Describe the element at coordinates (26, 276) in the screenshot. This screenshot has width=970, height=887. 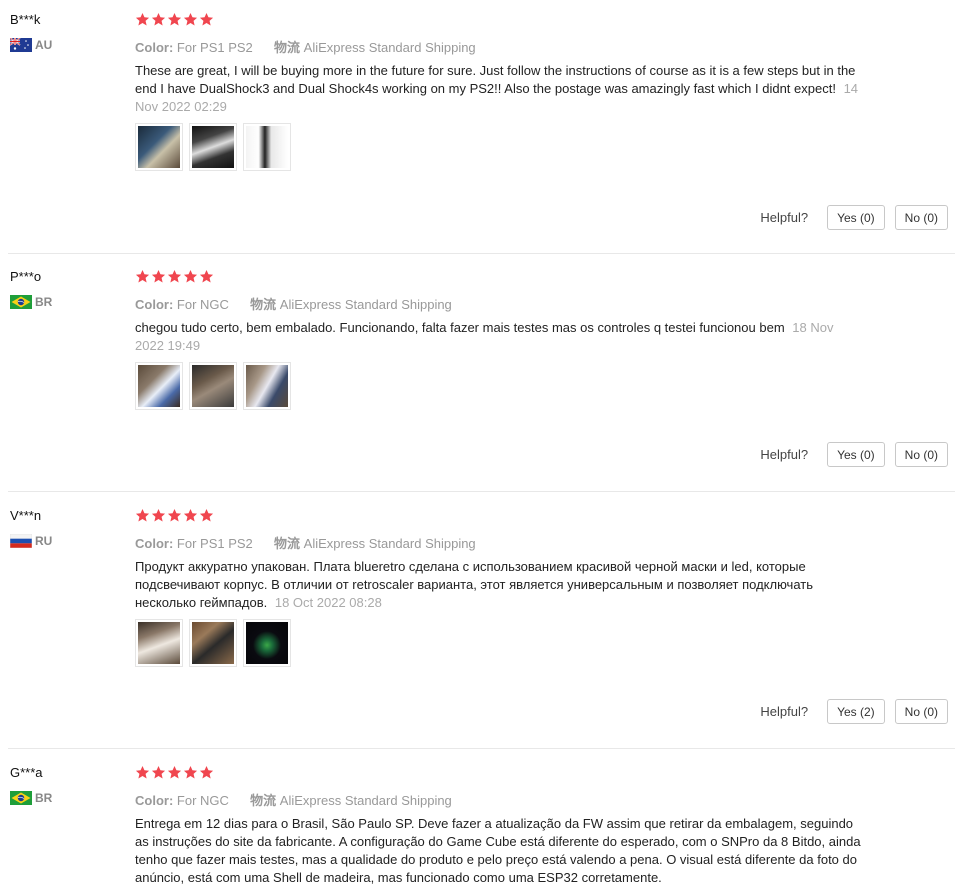
I see `reviewer-name: P***o` at that location.